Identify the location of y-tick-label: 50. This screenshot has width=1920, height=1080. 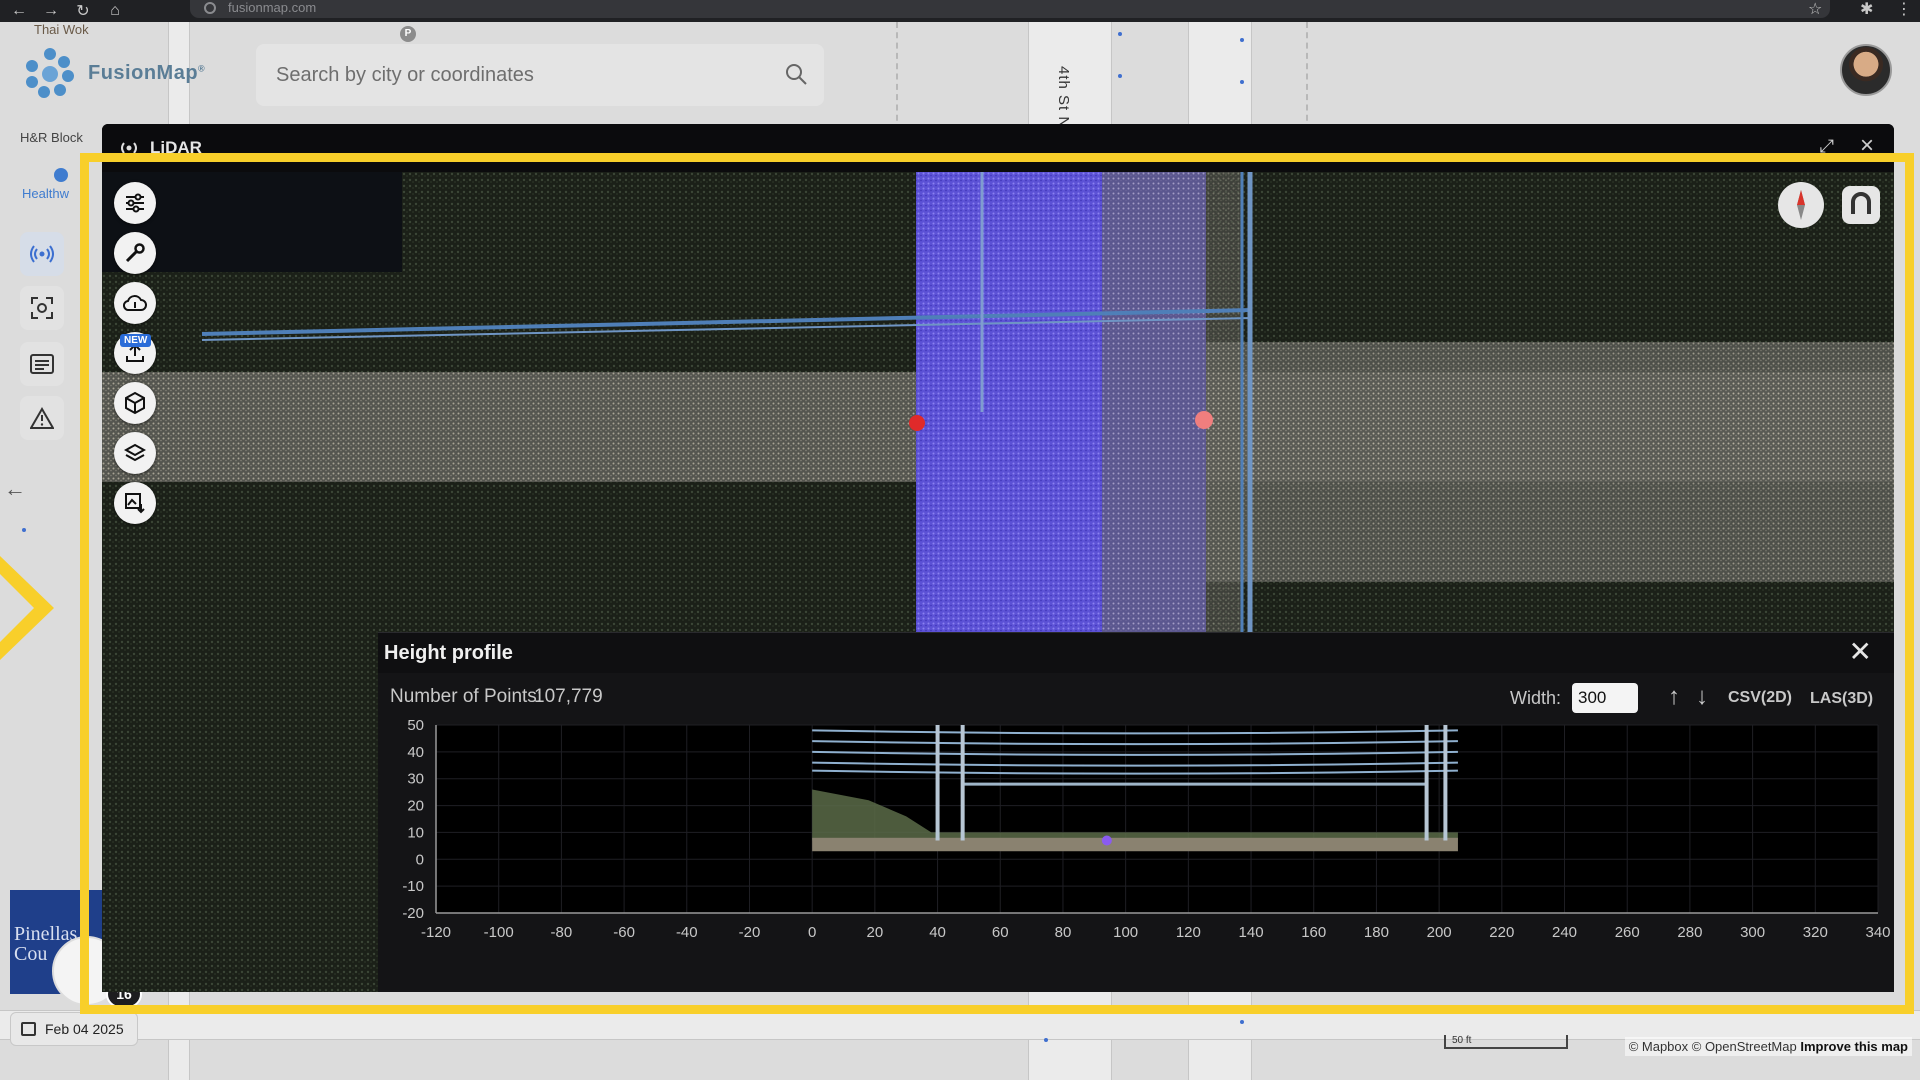
(415, 725).